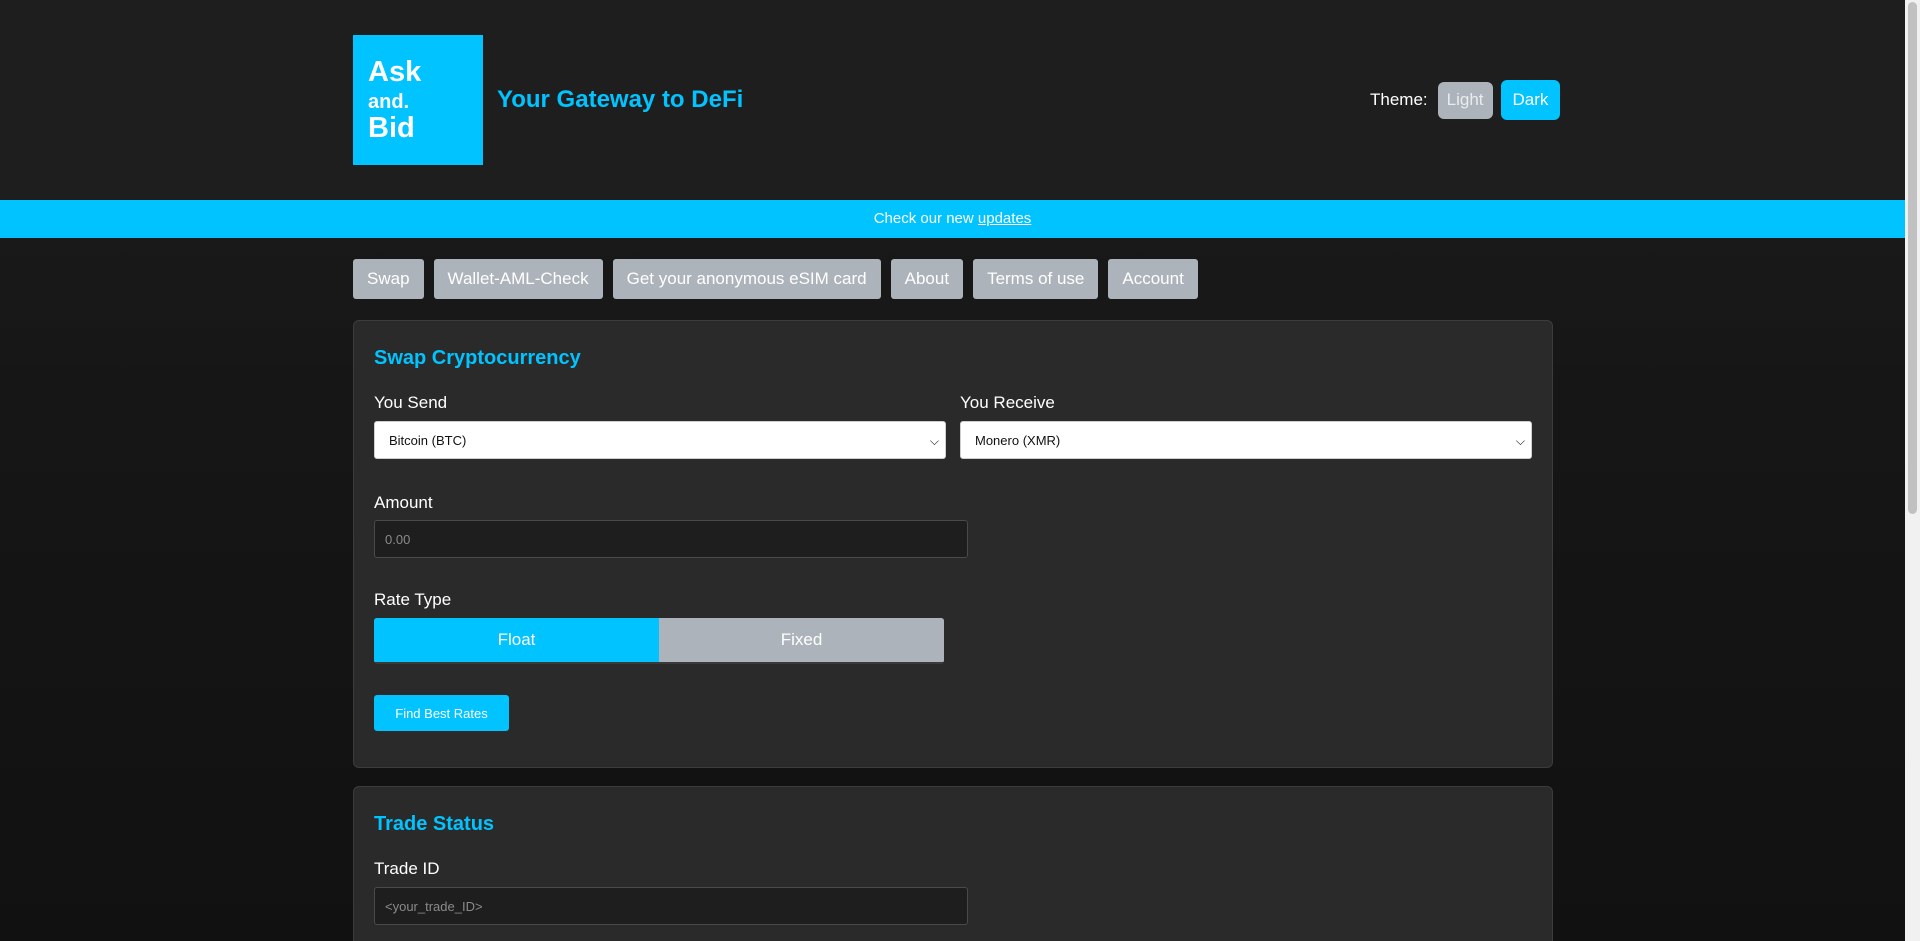 This screenshot has width=1920, height=941. I want to click on you-send-label: You Send, so click(411, 402).